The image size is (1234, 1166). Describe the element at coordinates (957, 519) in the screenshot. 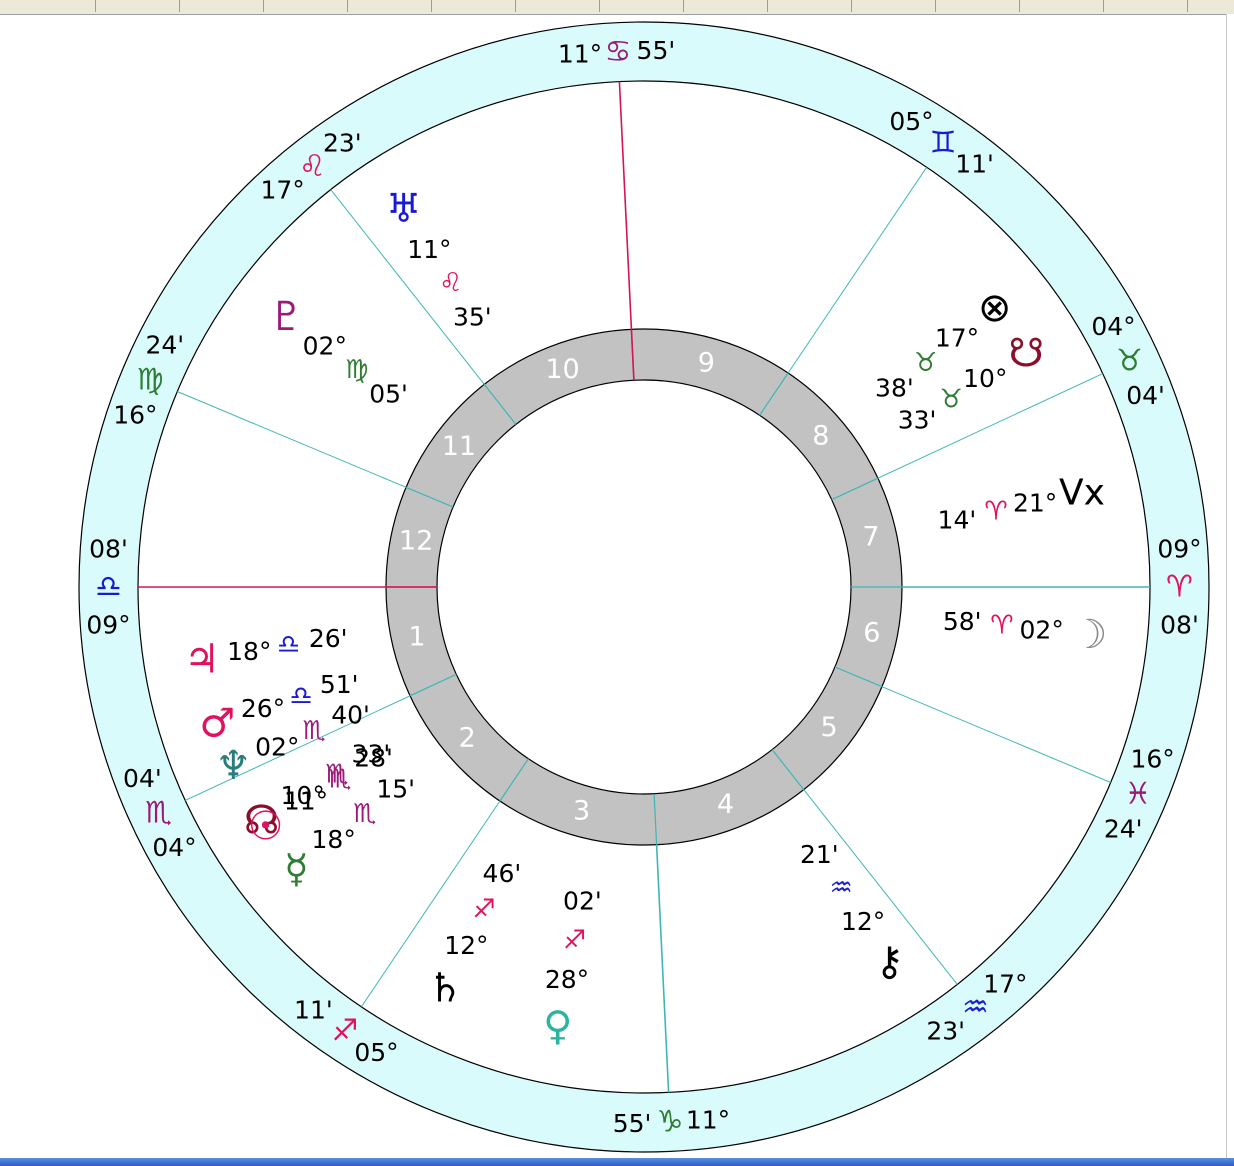

I see `planet-minute: 14'` at that location.